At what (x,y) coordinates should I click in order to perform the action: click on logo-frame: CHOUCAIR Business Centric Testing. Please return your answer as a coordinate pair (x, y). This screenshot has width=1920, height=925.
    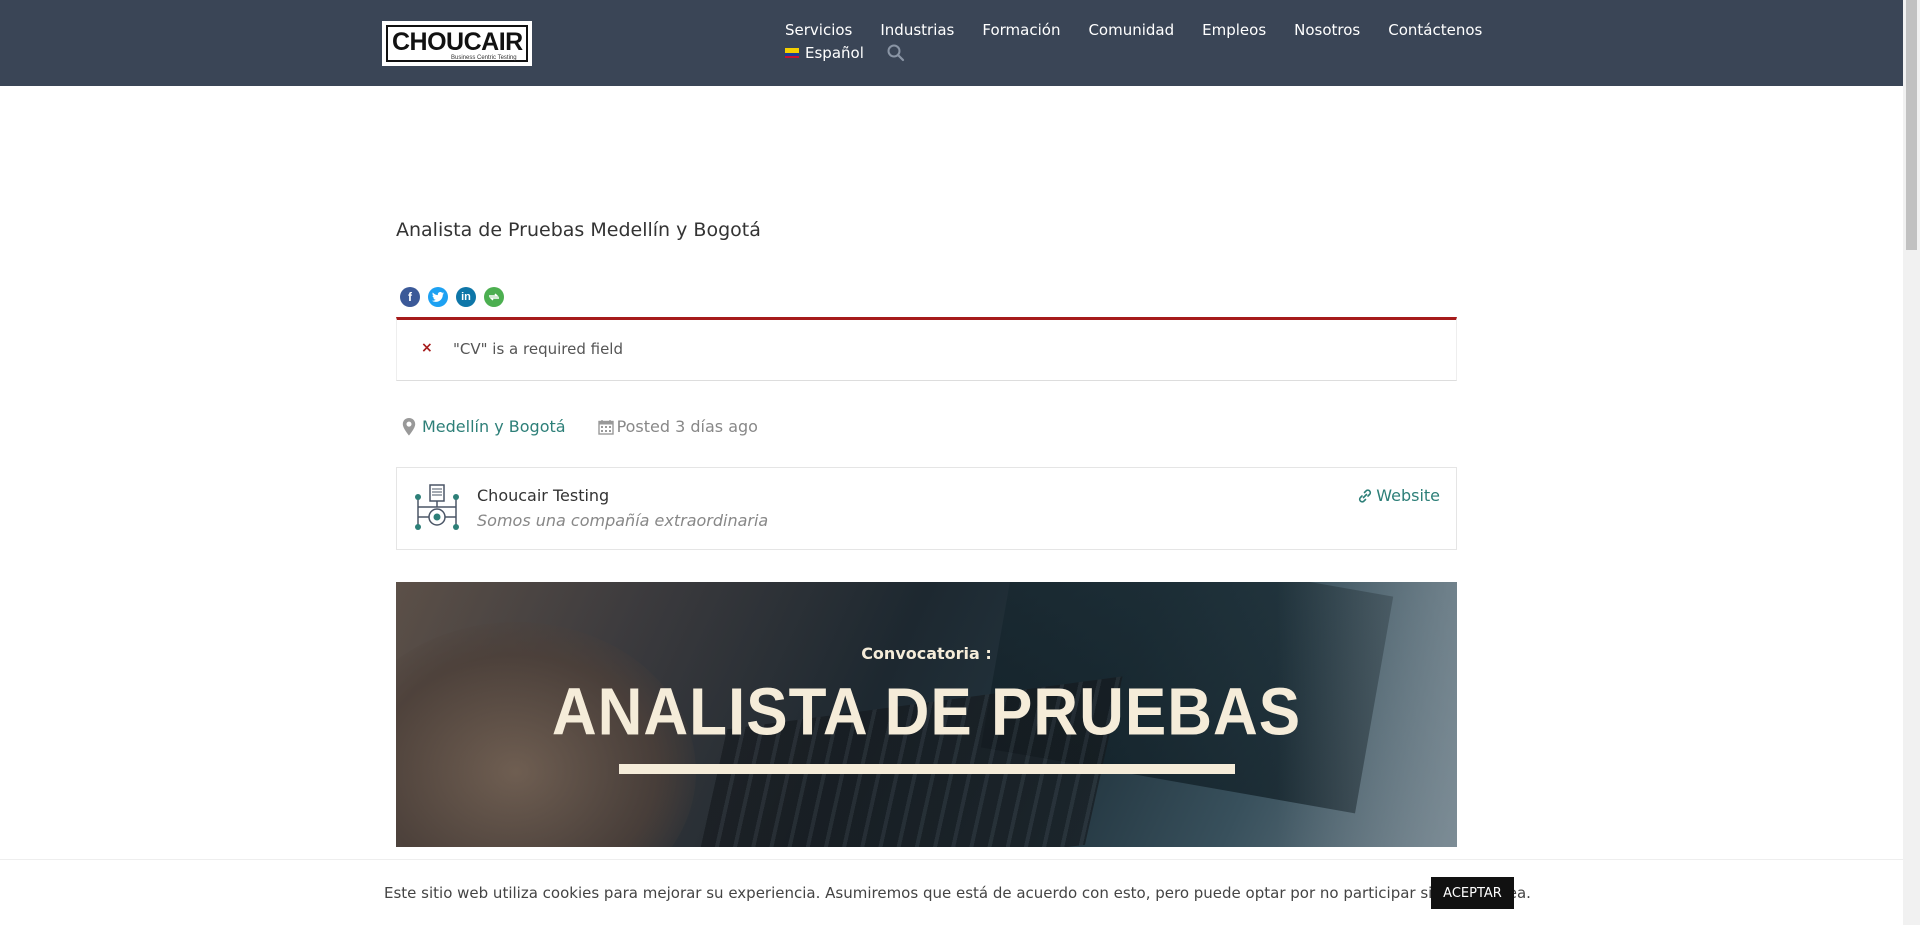
    Looking at the image, I should click on (457, 43).